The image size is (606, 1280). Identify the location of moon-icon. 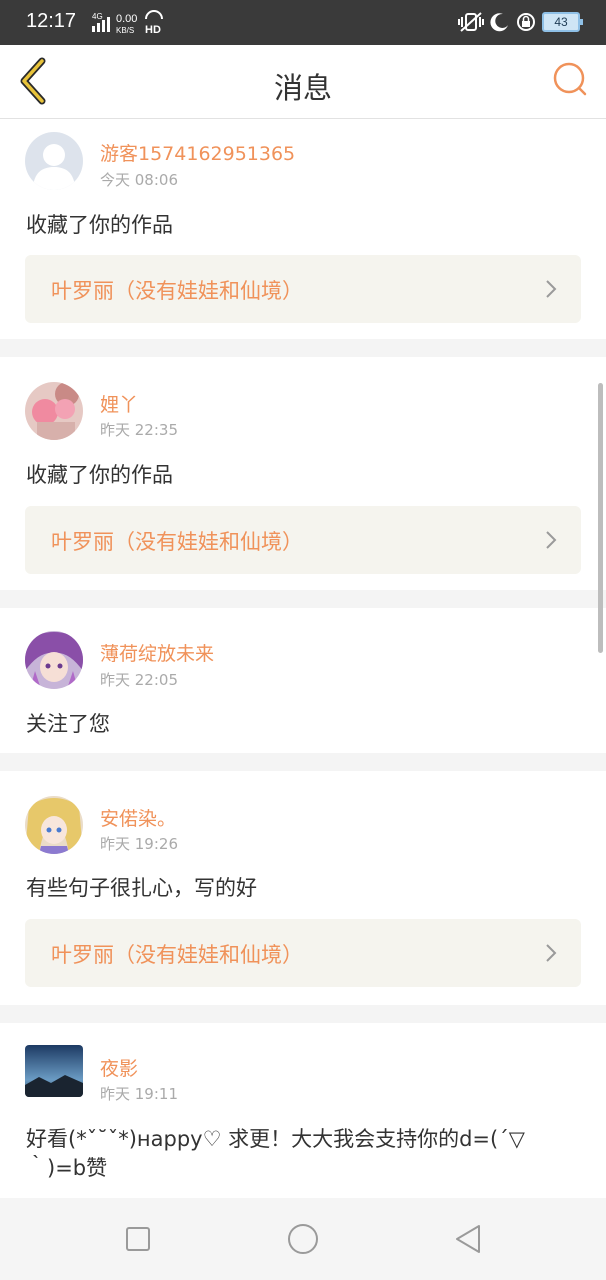
(499, 22).